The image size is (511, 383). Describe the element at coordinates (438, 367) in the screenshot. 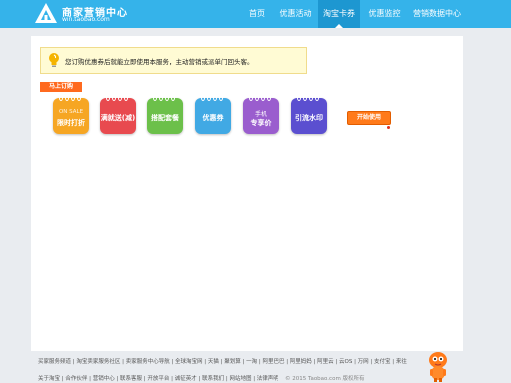

I see `taobao-mascot-icon` at that location.